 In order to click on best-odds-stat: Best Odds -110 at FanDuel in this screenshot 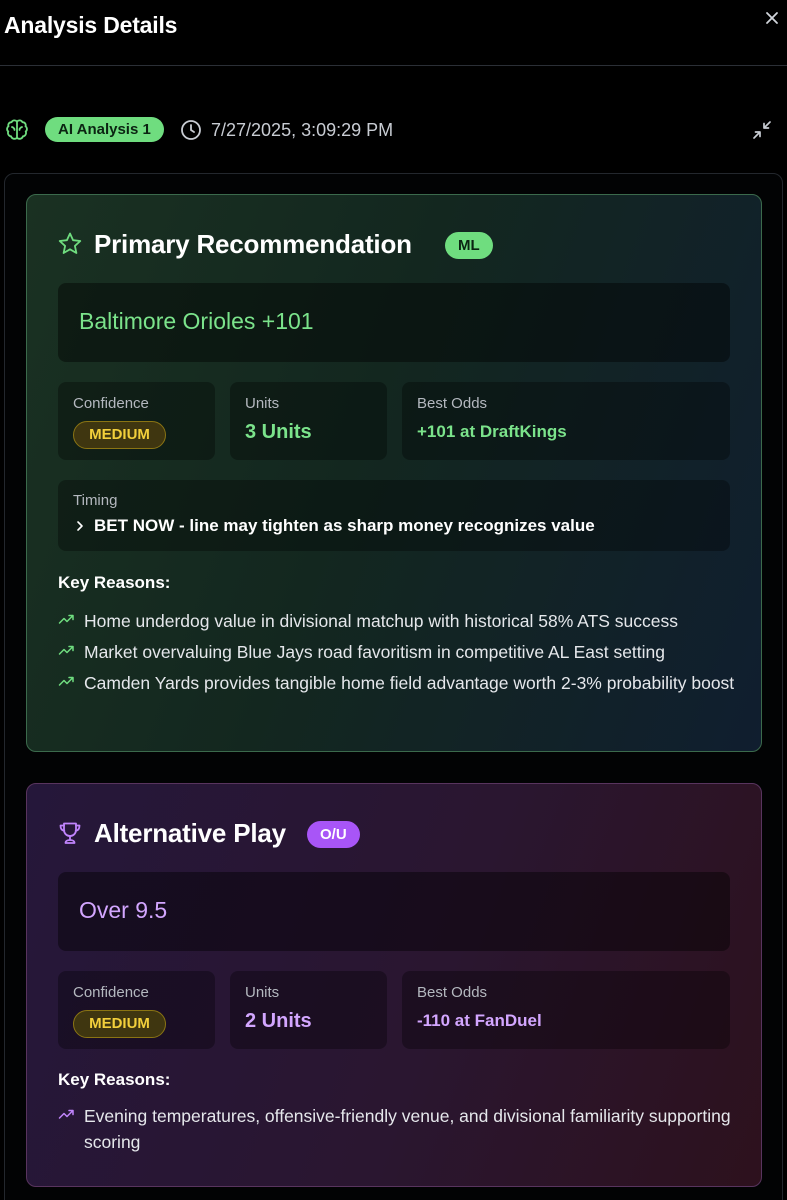, I will do `click(566, 1010)`.